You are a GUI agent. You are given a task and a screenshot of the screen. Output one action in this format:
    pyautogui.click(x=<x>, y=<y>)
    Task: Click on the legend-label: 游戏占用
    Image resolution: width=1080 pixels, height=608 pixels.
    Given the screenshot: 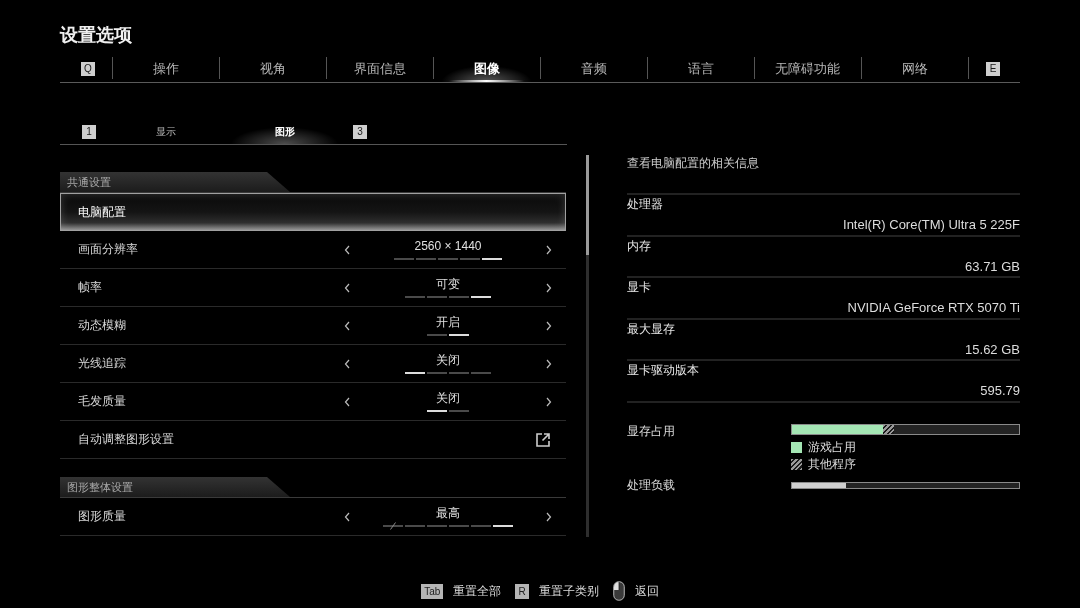 What is the action you would take?
    pyautogui.click(x=832, y=447)
    